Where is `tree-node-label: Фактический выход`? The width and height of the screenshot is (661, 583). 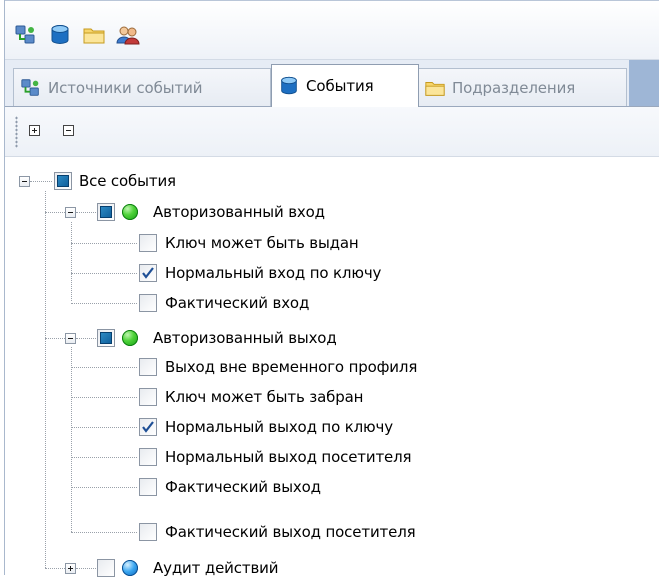 tree-node-label: Фактический выход is located at coordinates (243, 487).